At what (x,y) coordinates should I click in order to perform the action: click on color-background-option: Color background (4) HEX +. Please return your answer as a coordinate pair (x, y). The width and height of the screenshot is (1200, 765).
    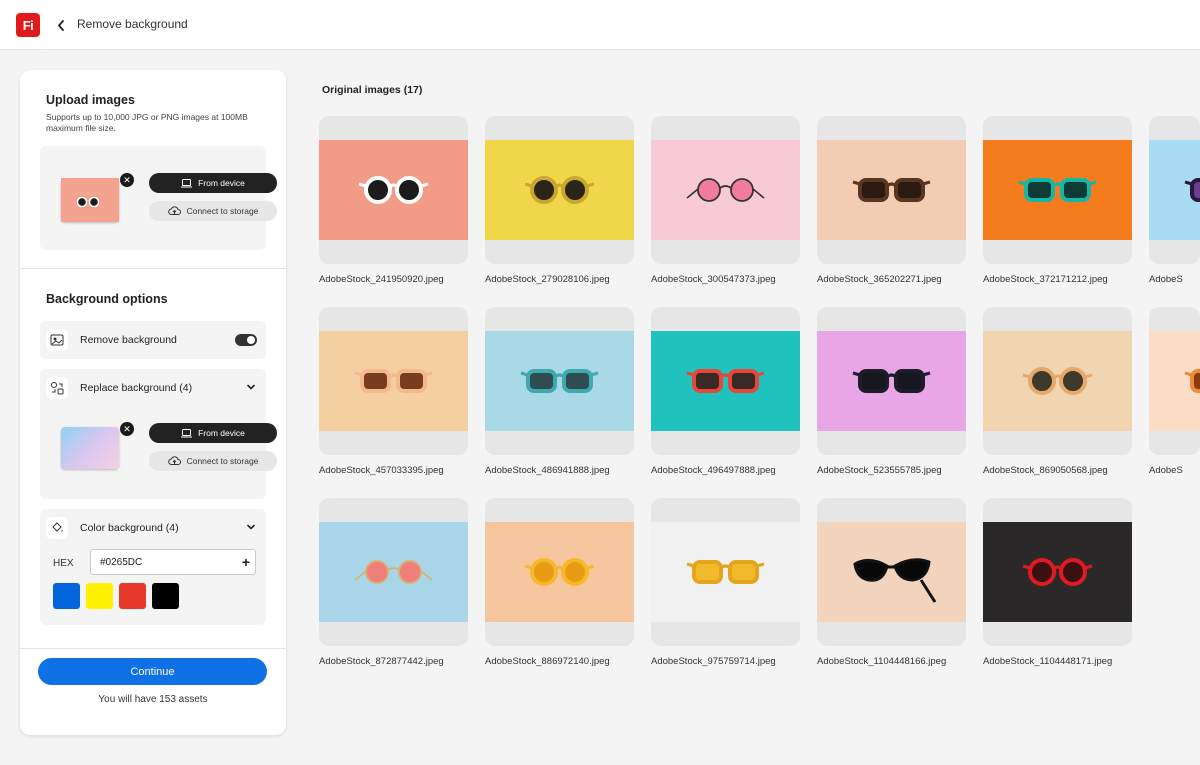
    Looking at the image, I should click on (153, 567).